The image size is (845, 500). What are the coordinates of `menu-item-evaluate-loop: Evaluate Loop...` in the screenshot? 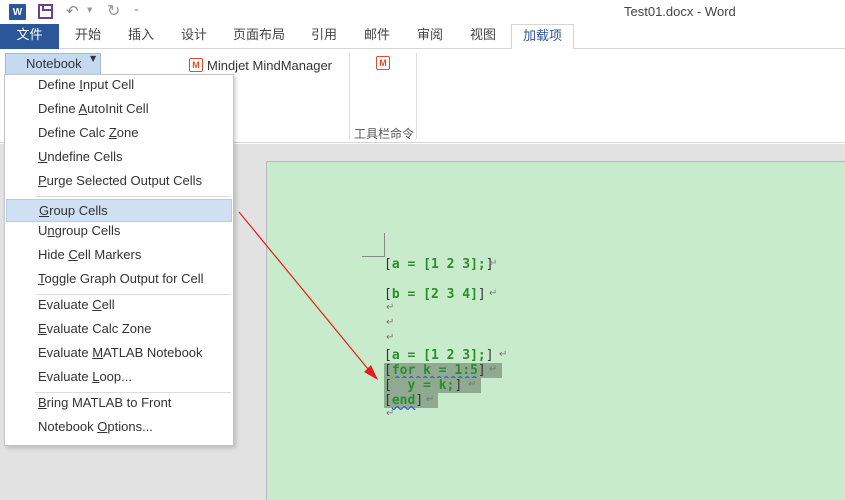 It's located at (119, 380).